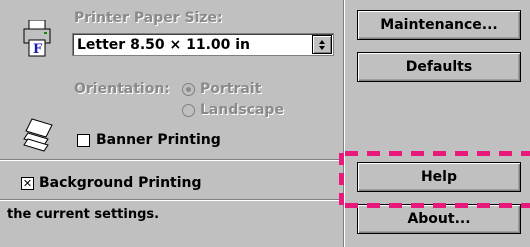 The height and width of the screenshot is (247, 530). Describe the element at coordinates (148, 18) in the screenshot. I see `paper-size-label: Printer Paper Size:` at that location.